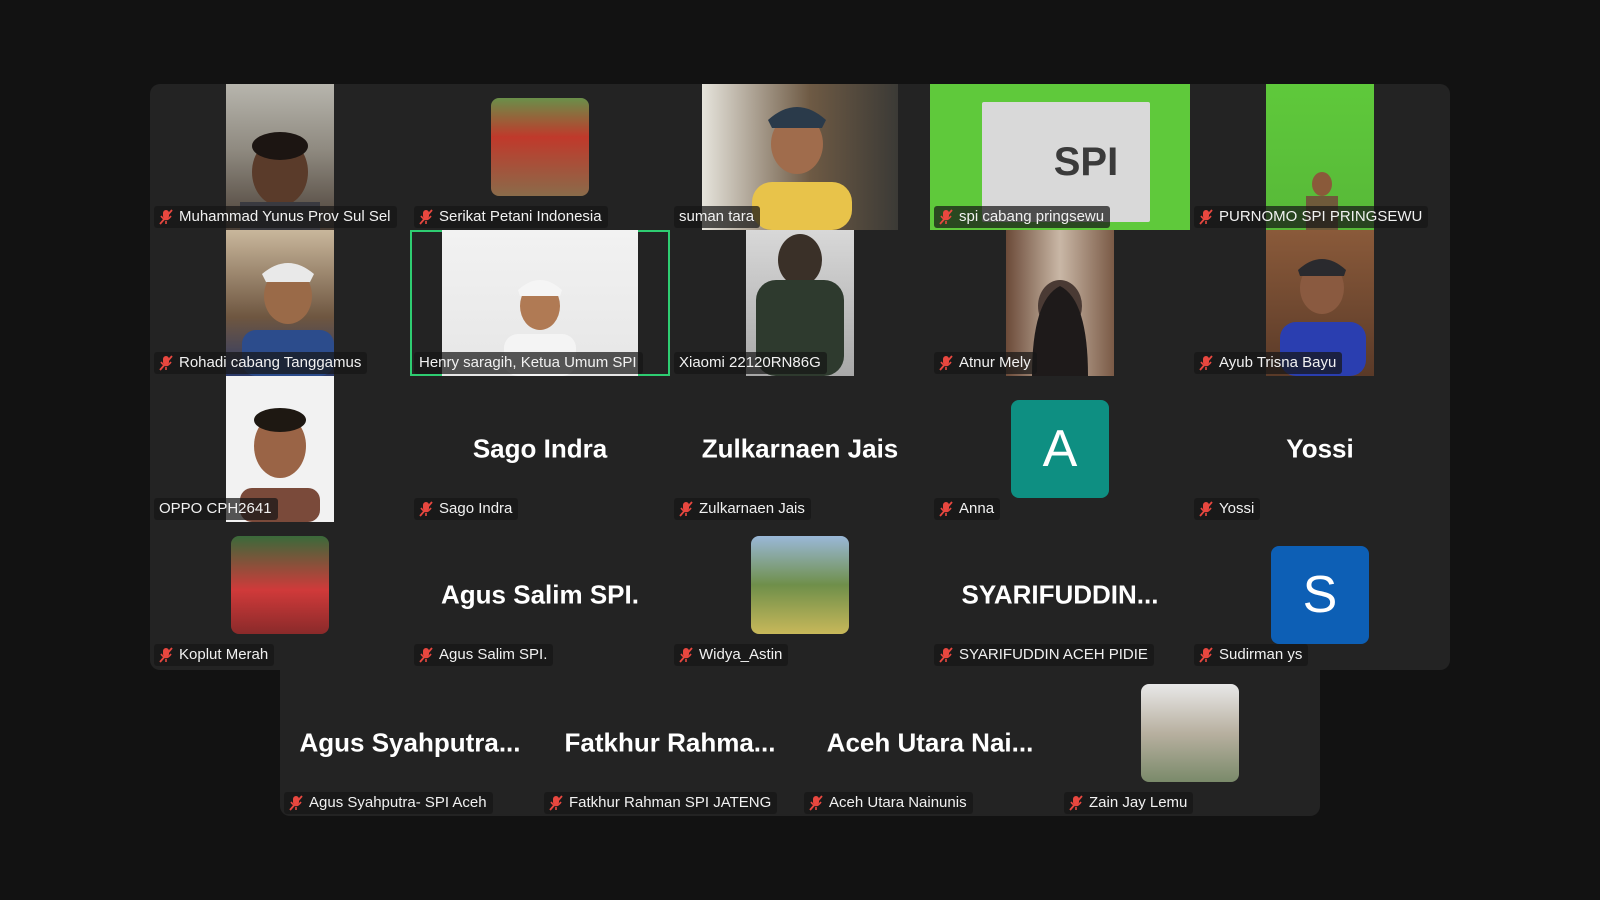 The width and height of the screenshot is (1600, 900). Describe the element at coordinates (285, 216) in the screenshot. I see `participant-name: Muhammad Yunus Prov Sul Sel` at that location.